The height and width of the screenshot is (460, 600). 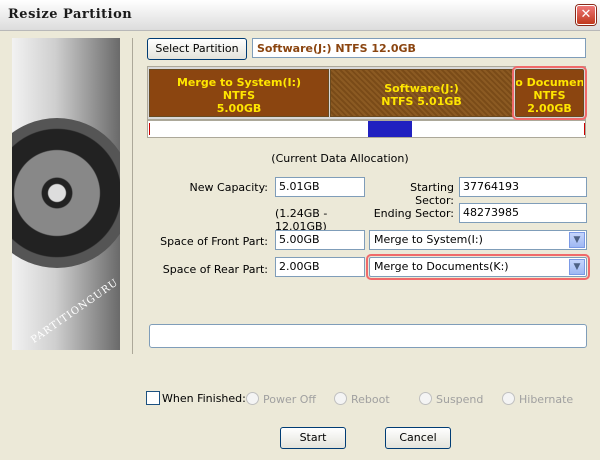 I want to click on when-finished-checkbox, so click(x=153, y=398).